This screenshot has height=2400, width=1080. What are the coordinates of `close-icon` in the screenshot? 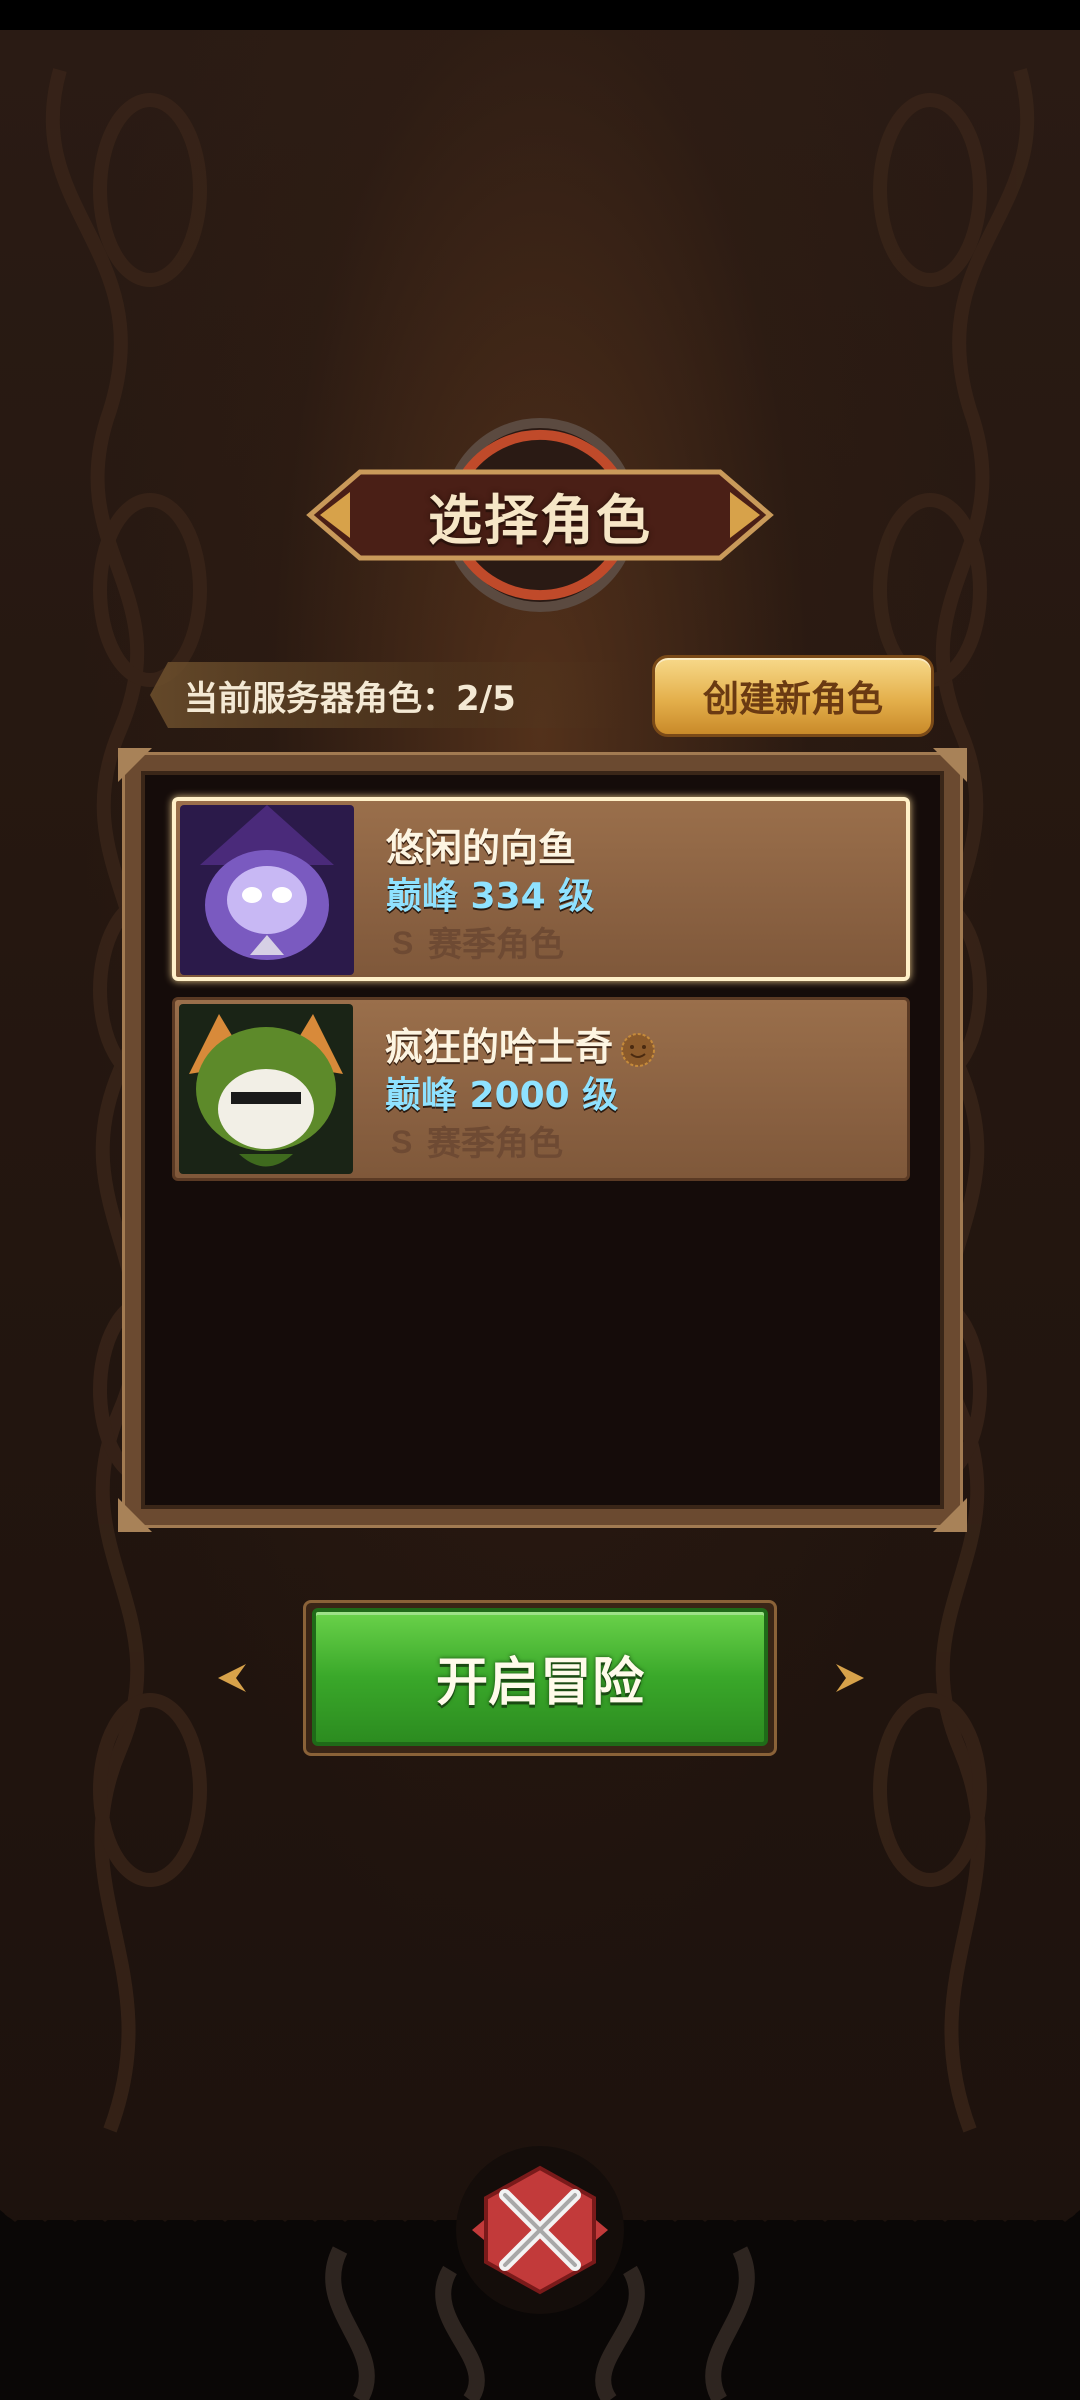 It's located at (540, 2230).